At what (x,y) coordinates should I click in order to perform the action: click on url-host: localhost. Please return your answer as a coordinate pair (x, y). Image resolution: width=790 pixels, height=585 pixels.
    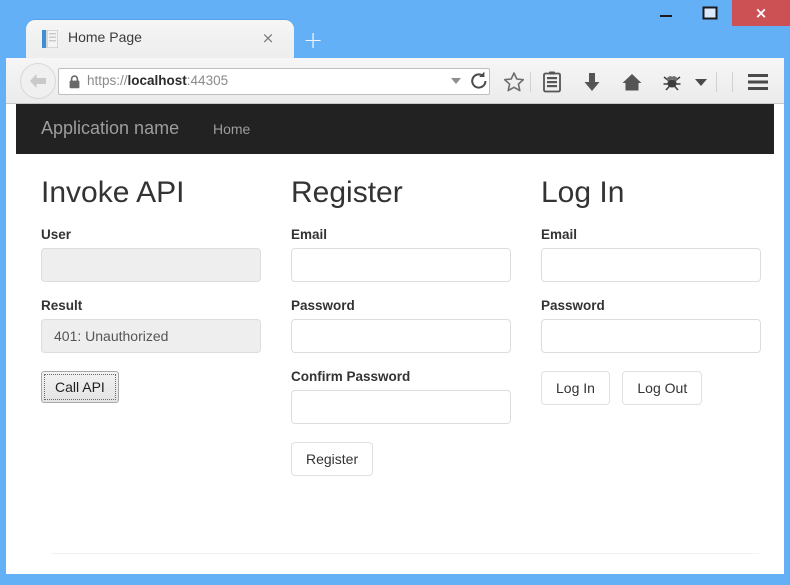
    Looking at the image, I should click on (157, 80).